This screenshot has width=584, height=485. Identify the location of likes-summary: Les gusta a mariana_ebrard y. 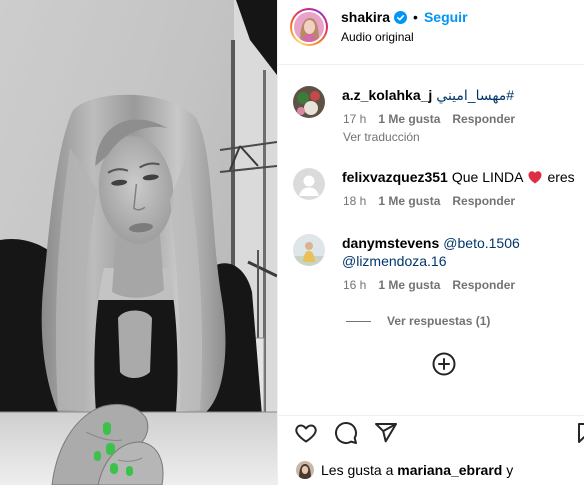
(417, 470).